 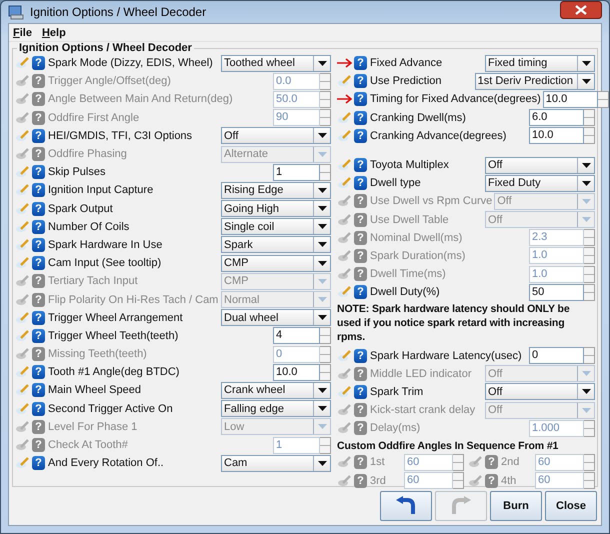 What do you see at coordinates (130, 63) in the screenshot?
I see `field-label: Spark Mode (Dizzy, EDIS, Wheel)` at bounding box center [130, 63].